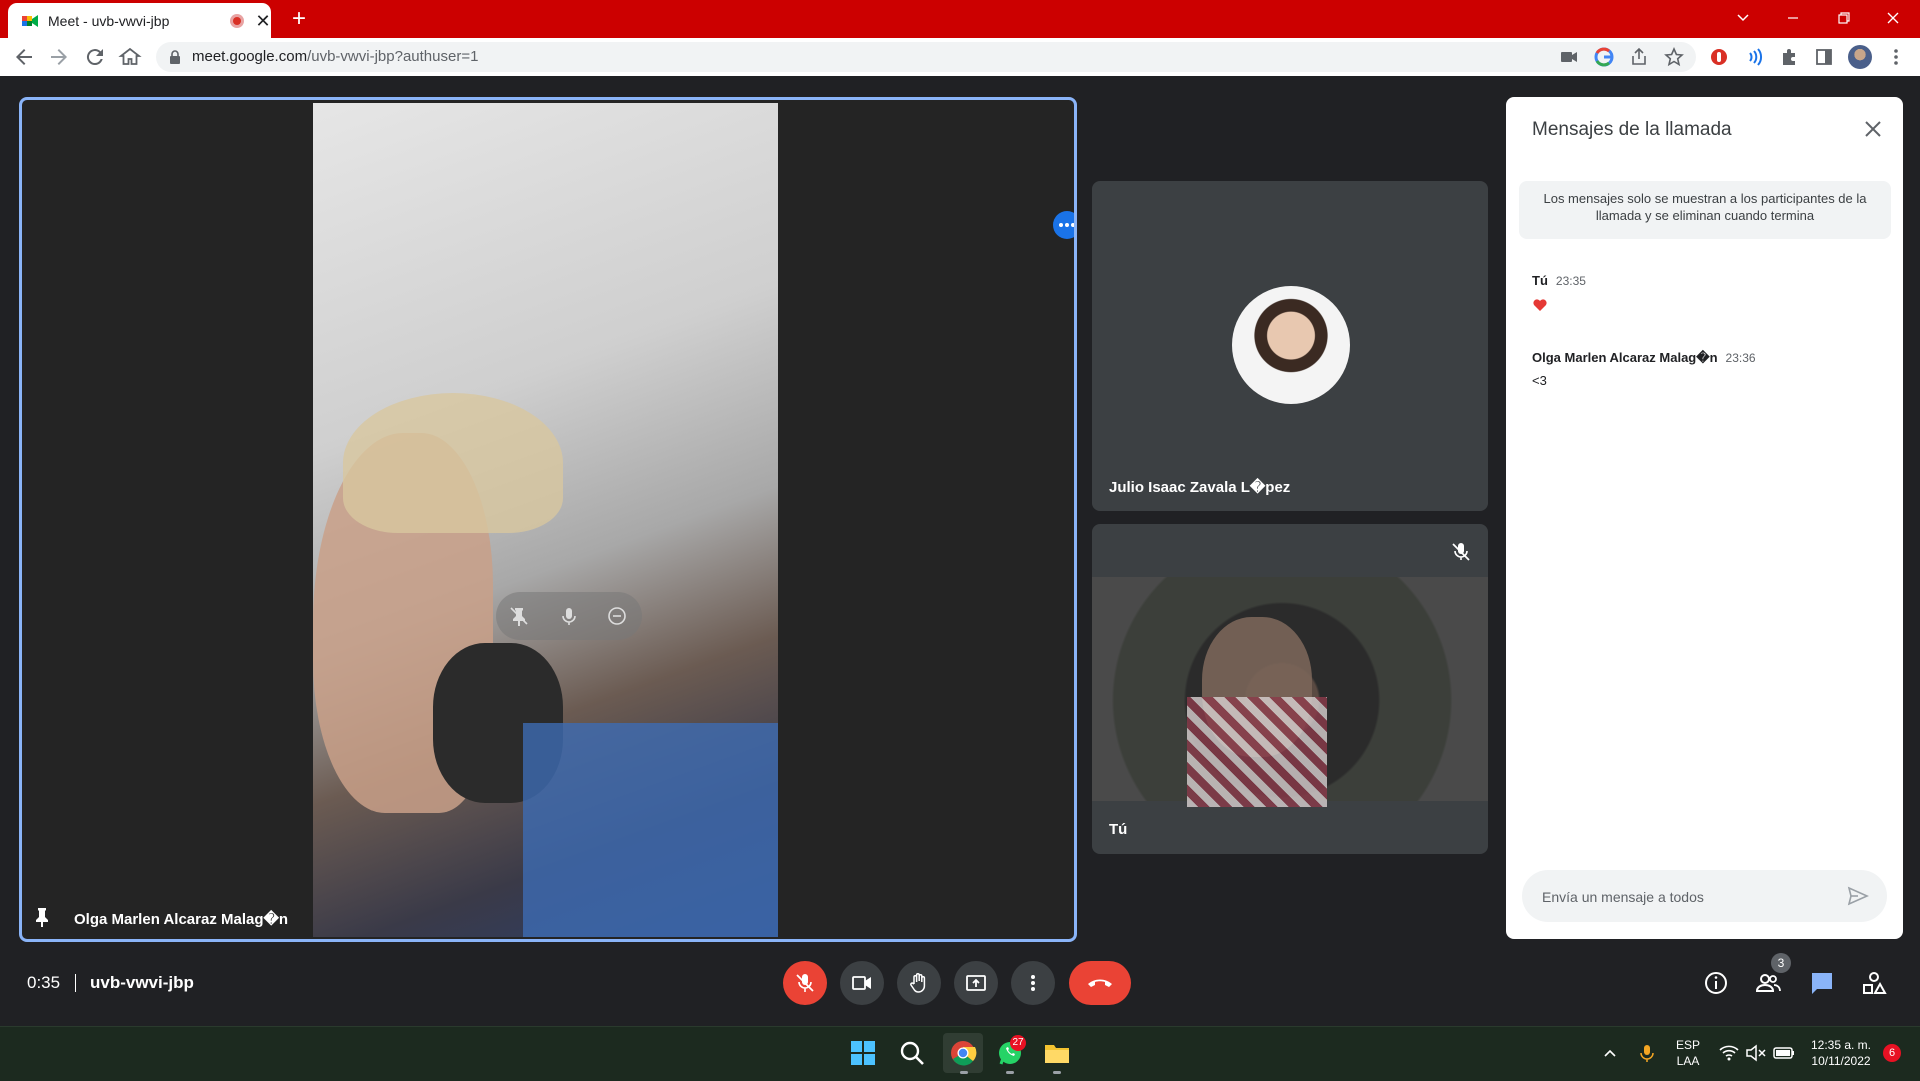 The image size is (1920, 1081). I want to click on message-time: 23:35, so click(1570, 281).